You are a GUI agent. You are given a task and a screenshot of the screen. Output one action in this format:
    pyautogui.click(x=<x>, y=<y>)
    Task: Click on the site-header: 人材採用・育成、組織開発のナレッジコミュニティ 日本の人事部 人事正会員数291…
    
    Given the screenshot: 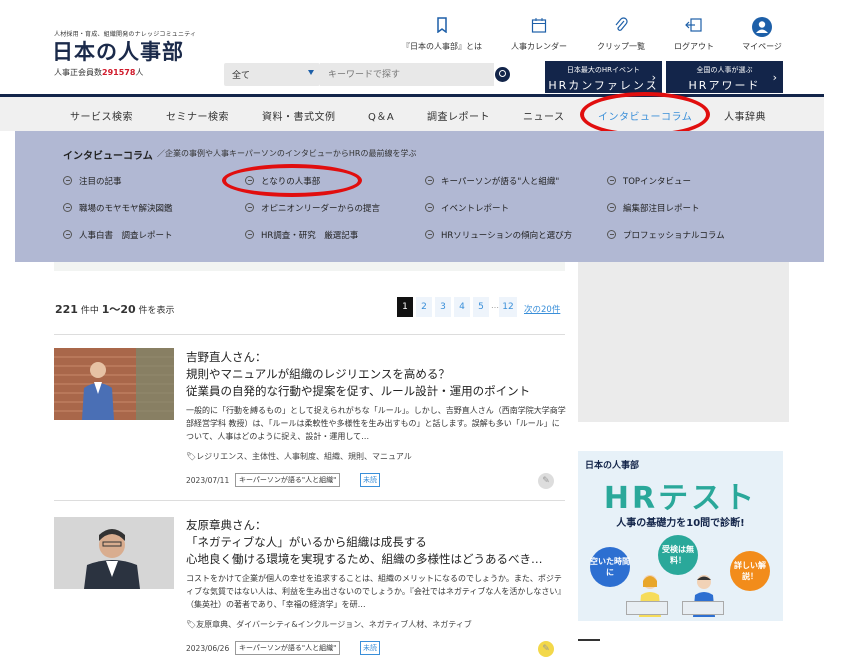 What is the action you would take?
    pyautogui.click(x=421, y=48)
    